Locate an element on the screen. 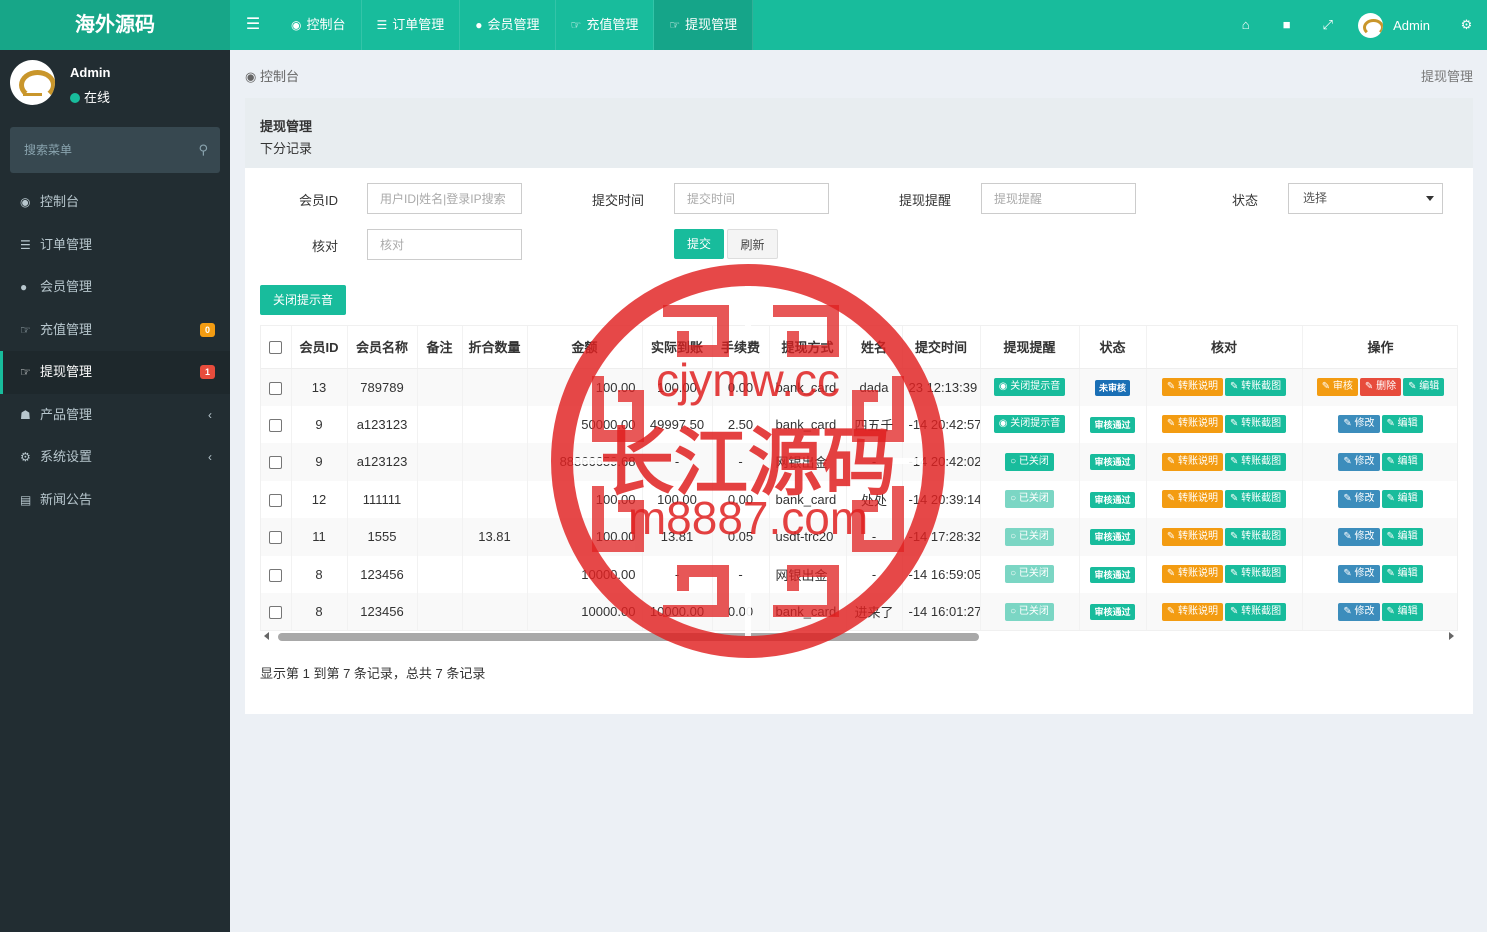  submit-time-input is located at coordinates (751, 198).